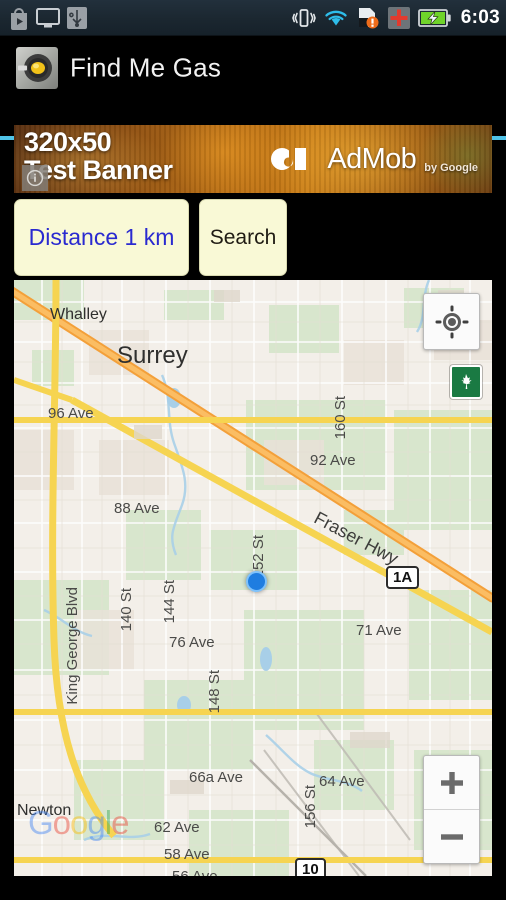 The width and height of the screenshot is (506, 900). I want to click on status-bar-right-icons: 6:03, so click(395, 18).